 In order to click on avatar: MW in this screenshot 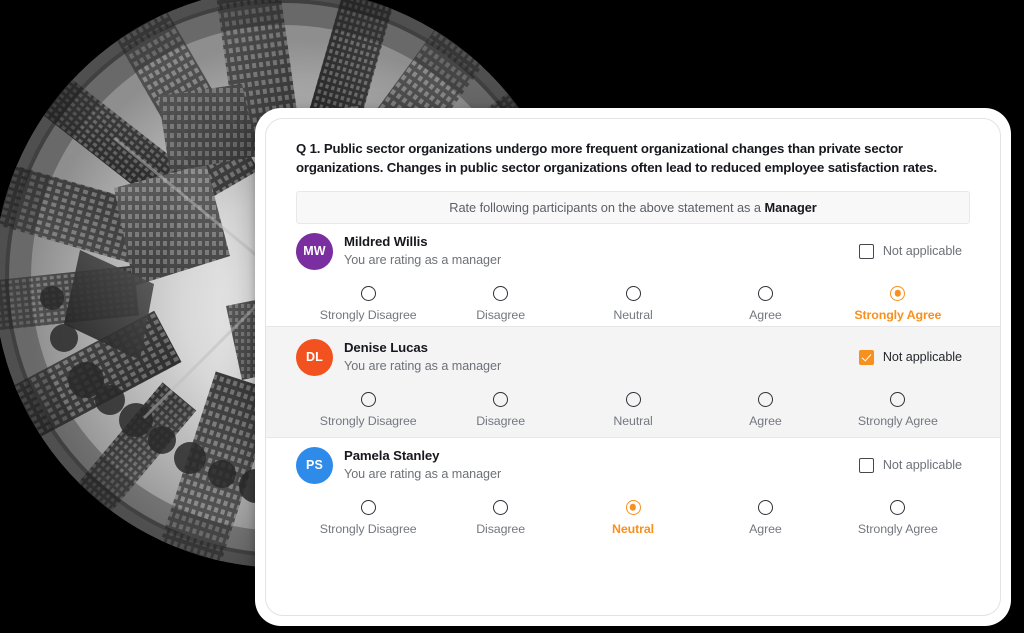, I will do `click(314, 251)`.